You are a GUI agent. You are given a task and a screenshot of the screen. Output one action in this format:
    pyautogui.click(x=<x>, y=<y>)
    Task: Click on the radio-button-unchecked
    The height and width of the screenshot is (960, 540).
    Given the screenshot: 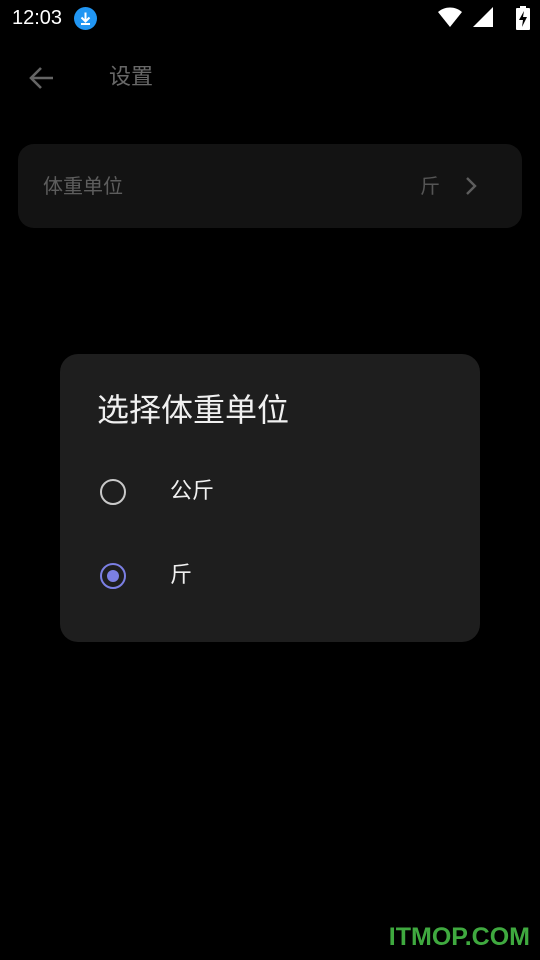 What is the action you would take?
    pyautogui.click(x=113, y=492)
    